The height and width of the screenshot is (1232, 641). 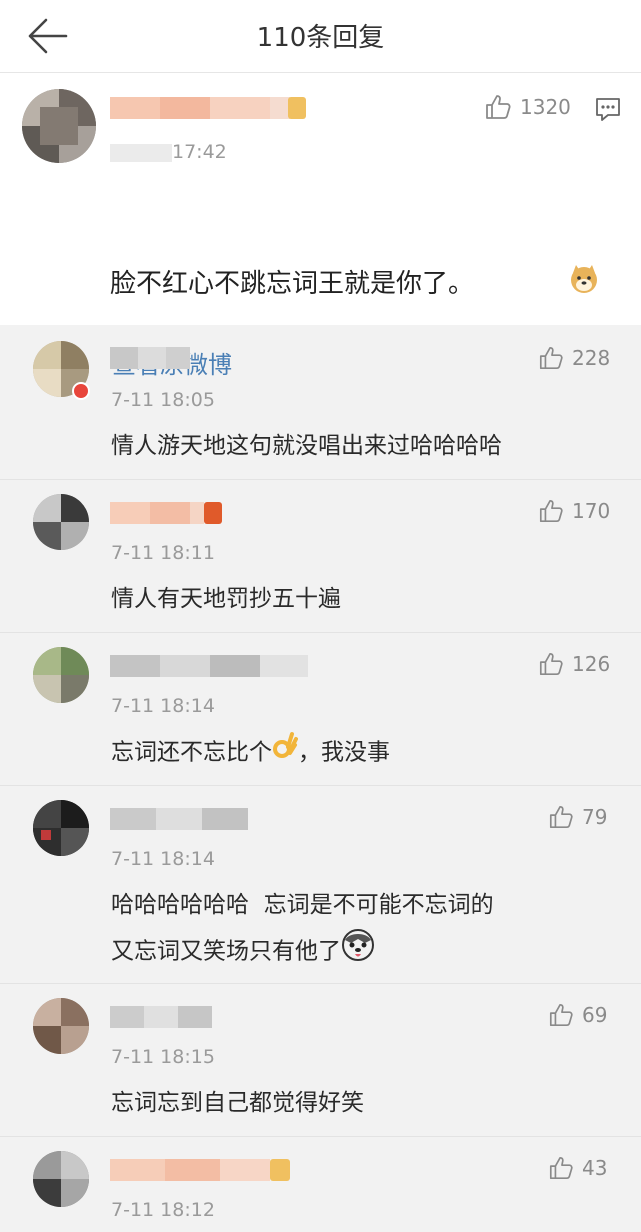 What do you see at coordinates (320, 1060) in the screenshot?
I see `list-item: 69 7-11 18:15 忘词忘到自己都觉得好笑` at bounding box center [320, 1060].